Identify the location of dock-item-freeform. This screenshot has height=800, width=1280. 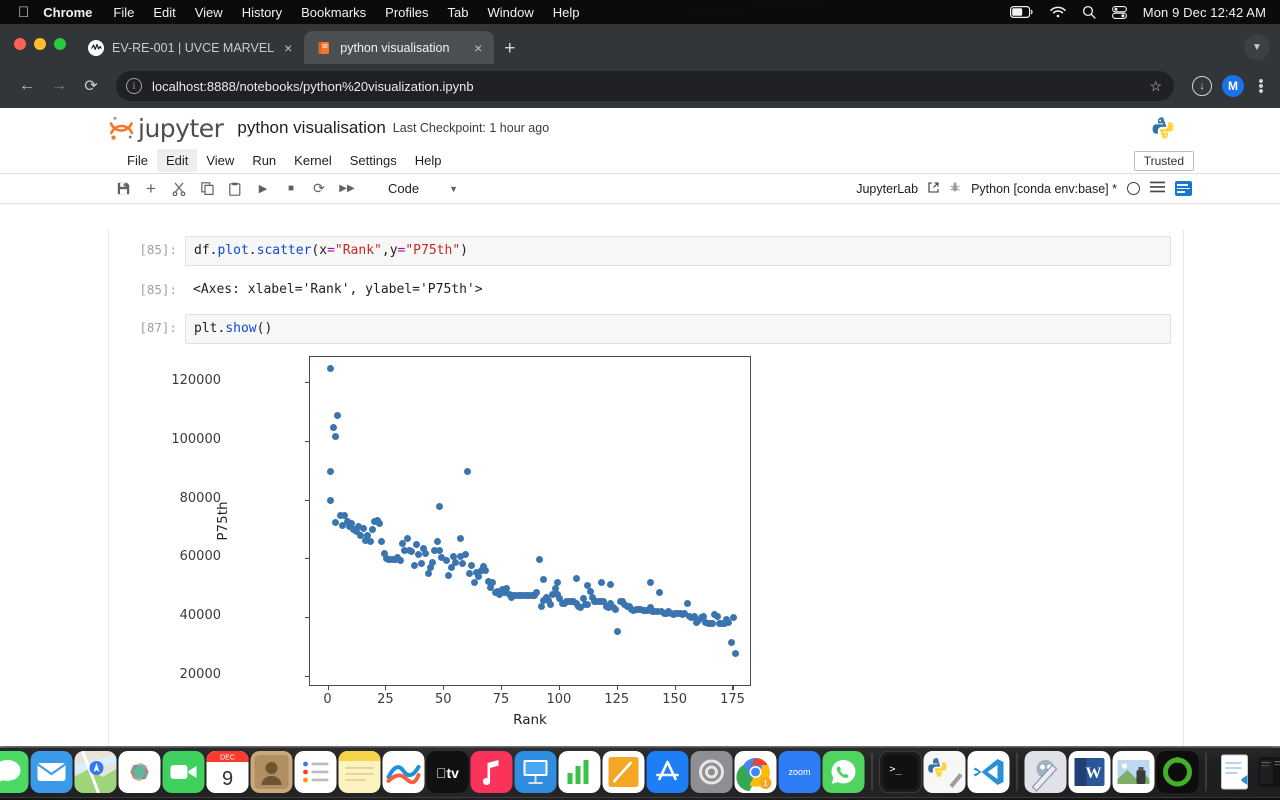
(403, 772).